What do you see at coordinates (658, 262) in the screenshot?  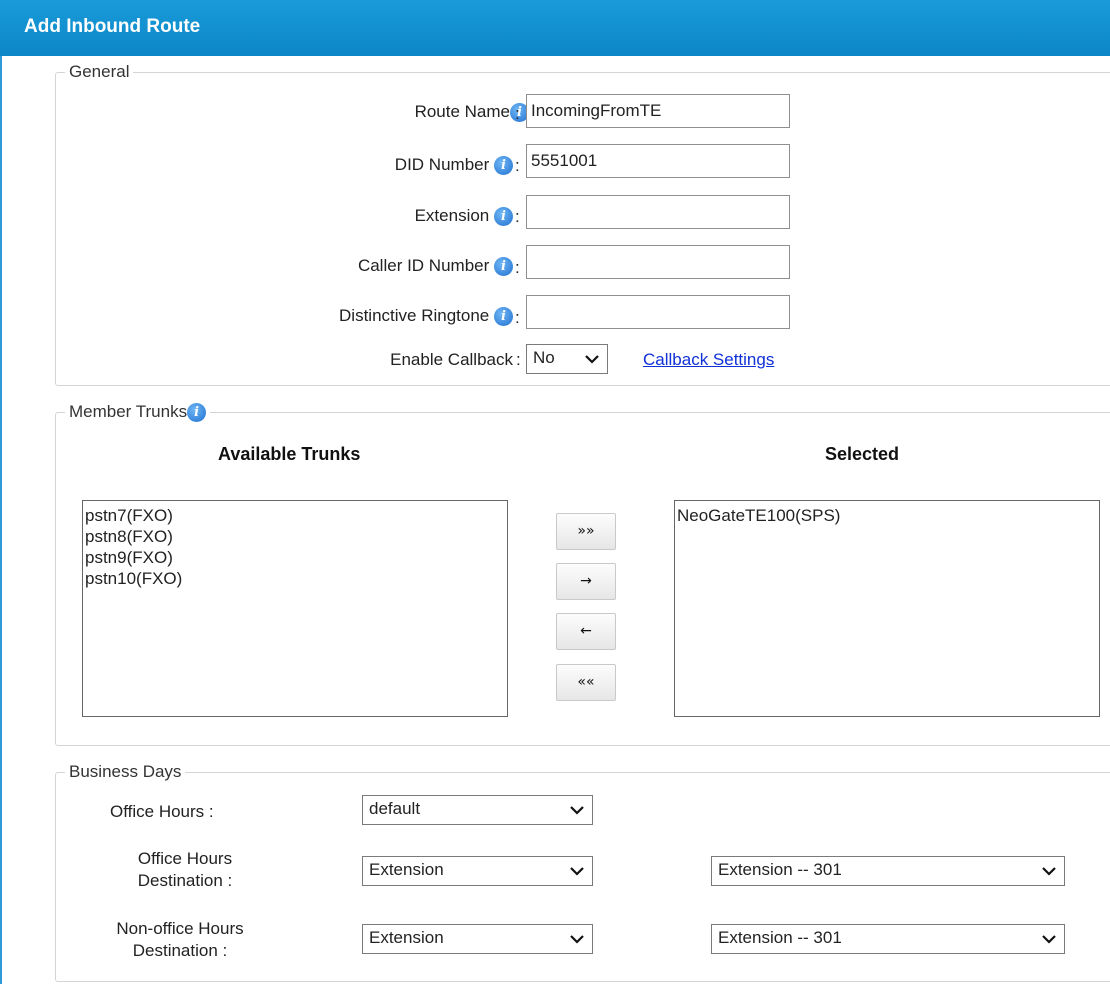 I see `caller-id-number-input` at bounding box center [658, 262].